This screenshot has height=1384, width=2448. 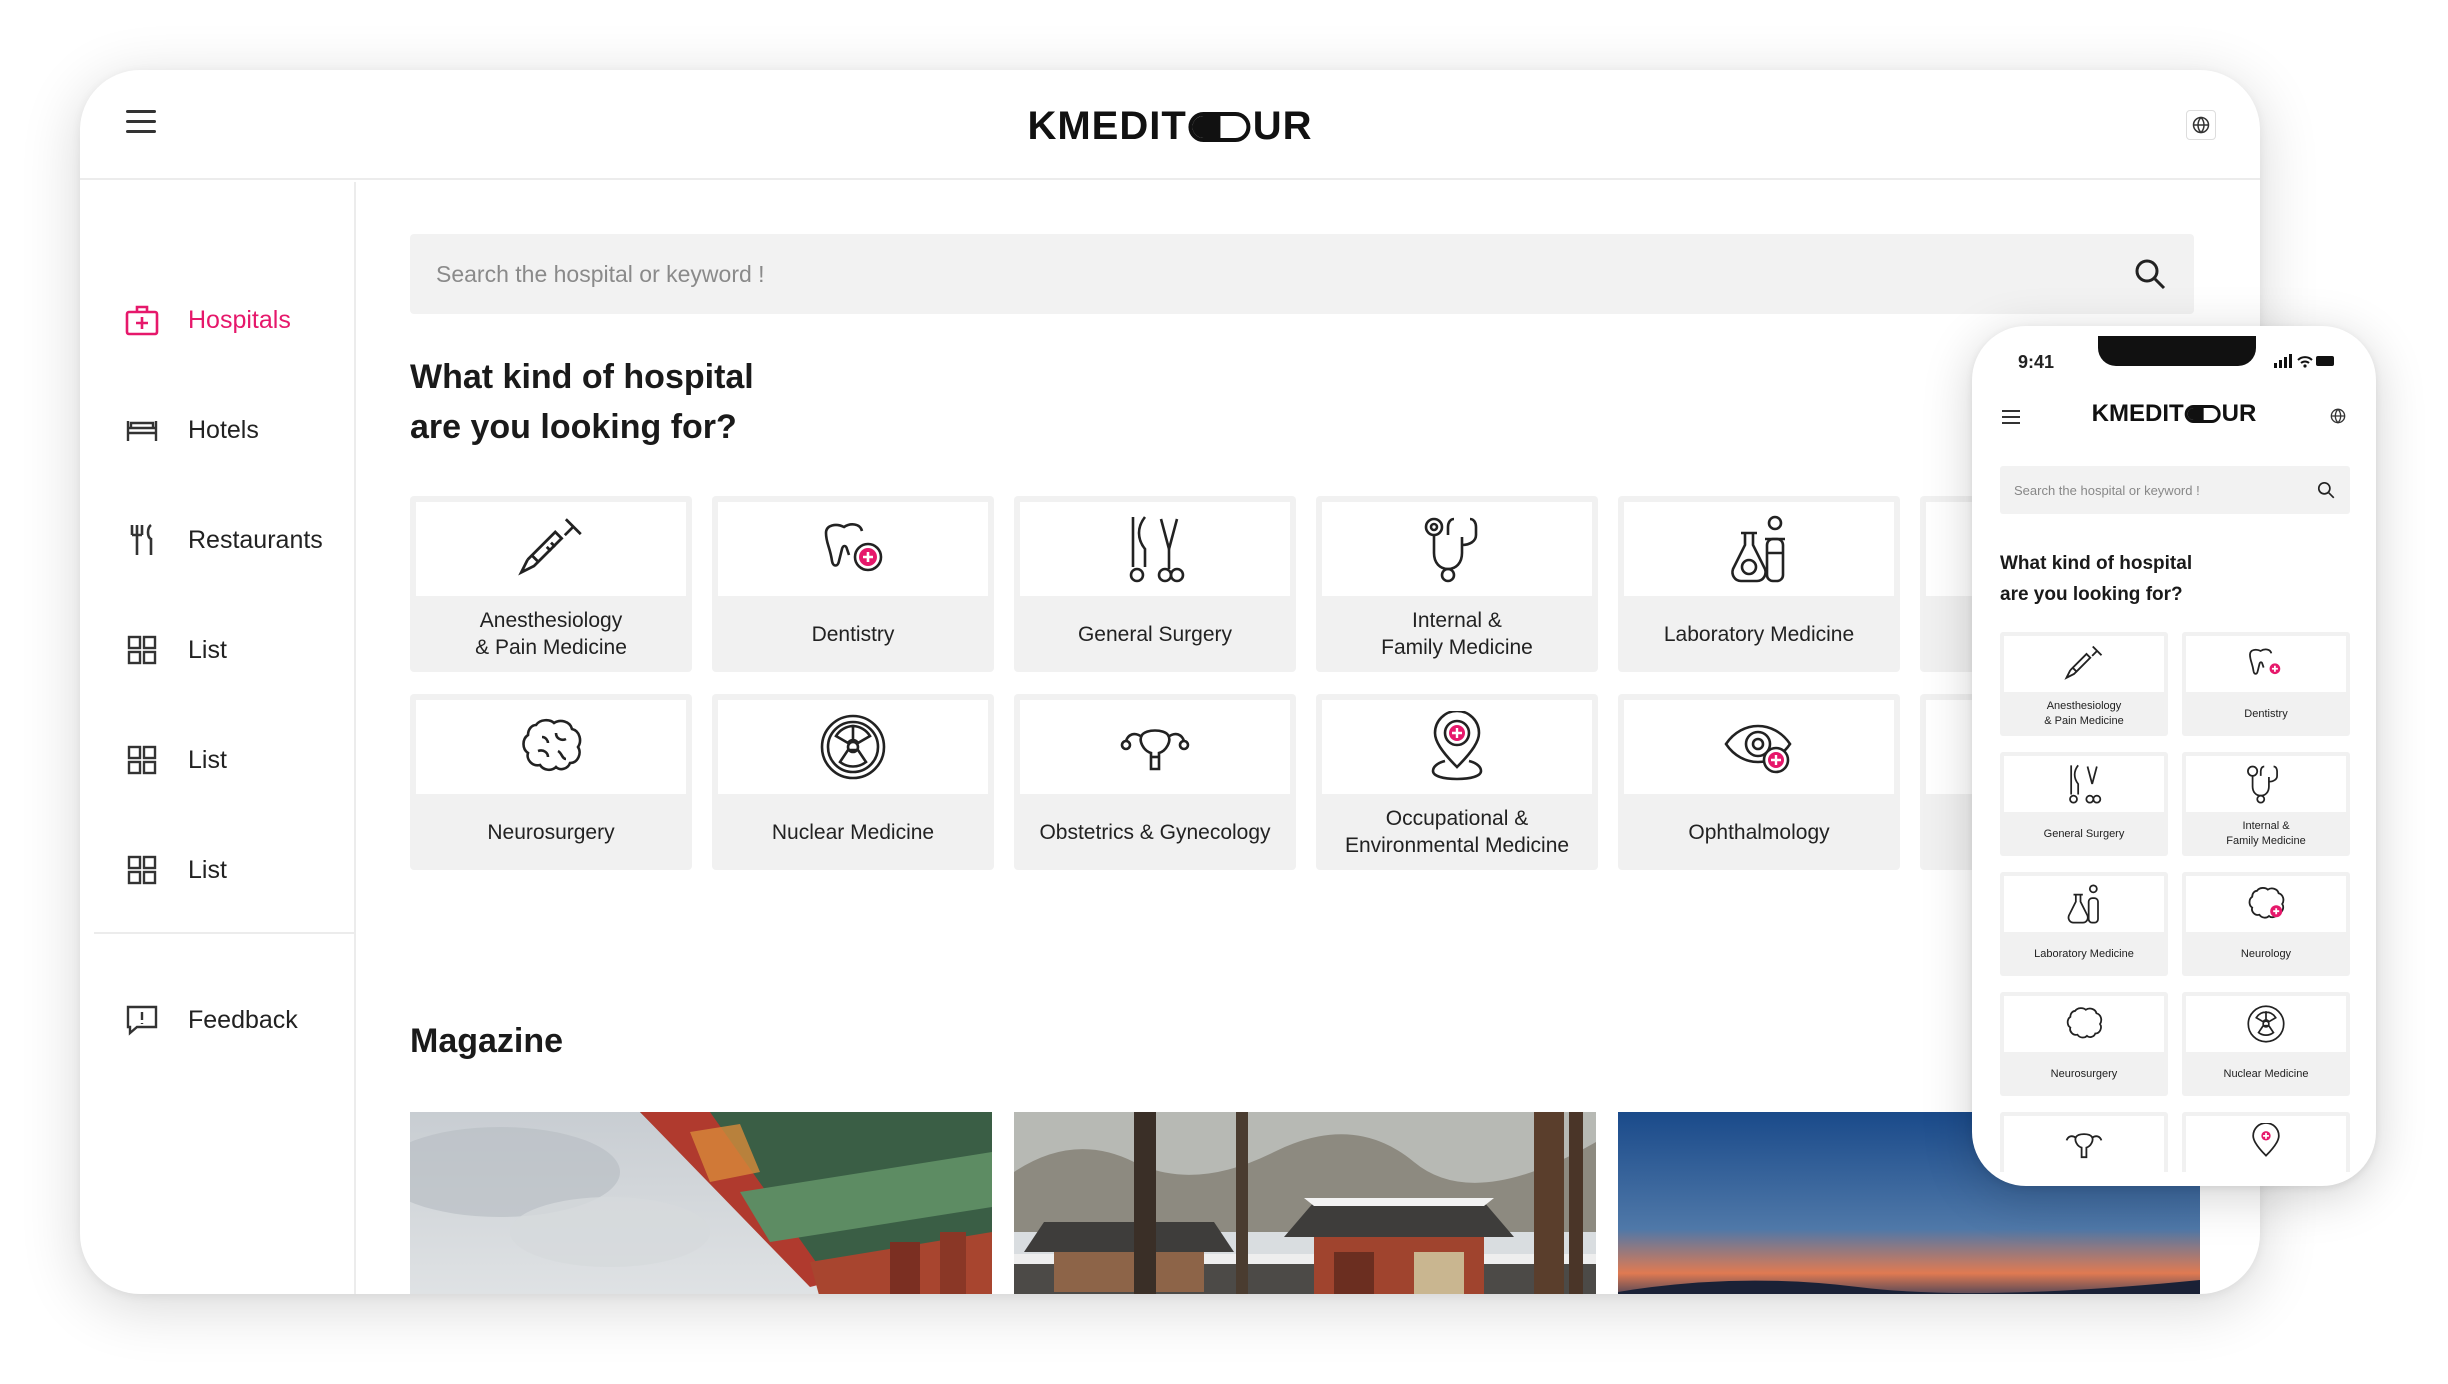 I want to click on category-label: Neurosurgery, so click(x=551, y=832).